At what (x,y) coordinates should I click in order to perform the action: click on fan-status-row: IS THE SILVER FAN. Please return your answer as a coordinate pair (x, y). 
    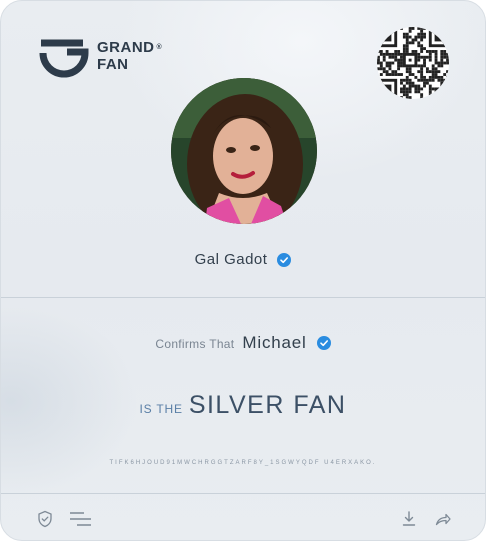
    Looking at the image, I should click on (243, 405).